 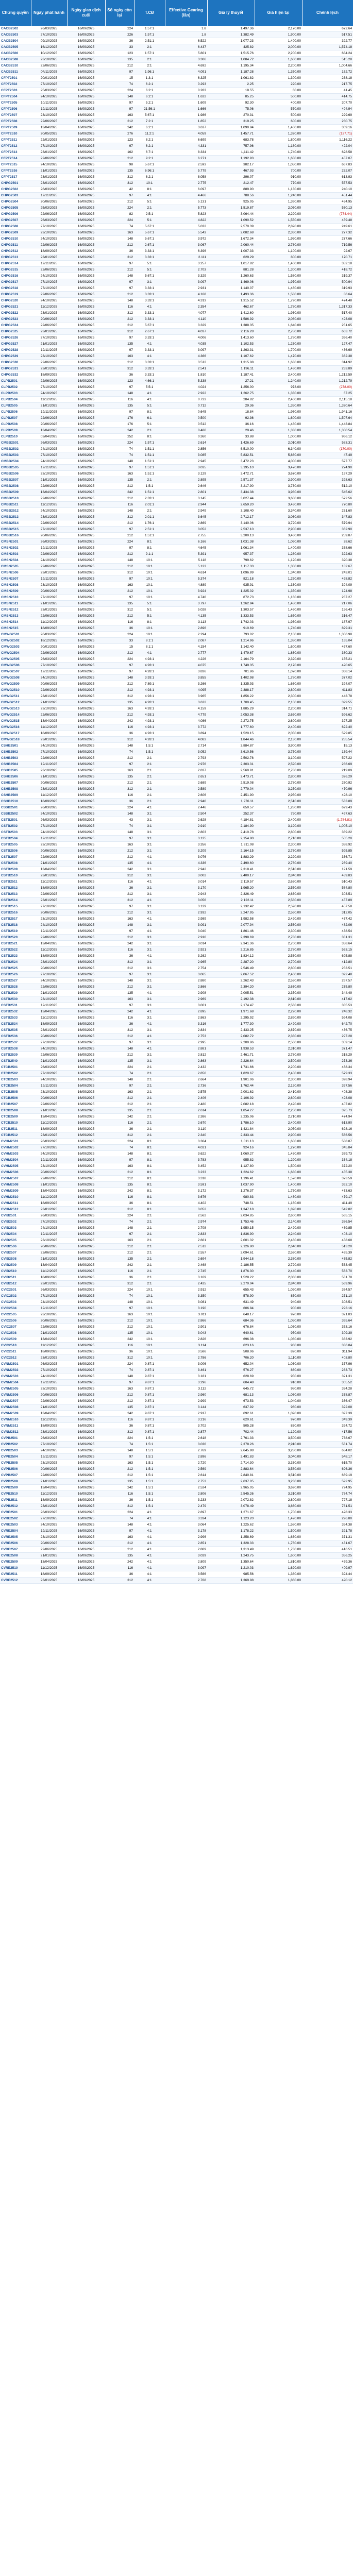 What do you see at coordinates (15, 962) in the screenshot?
I see `col-warrant-code: CSTB2524` at bounding box center [15, 962].